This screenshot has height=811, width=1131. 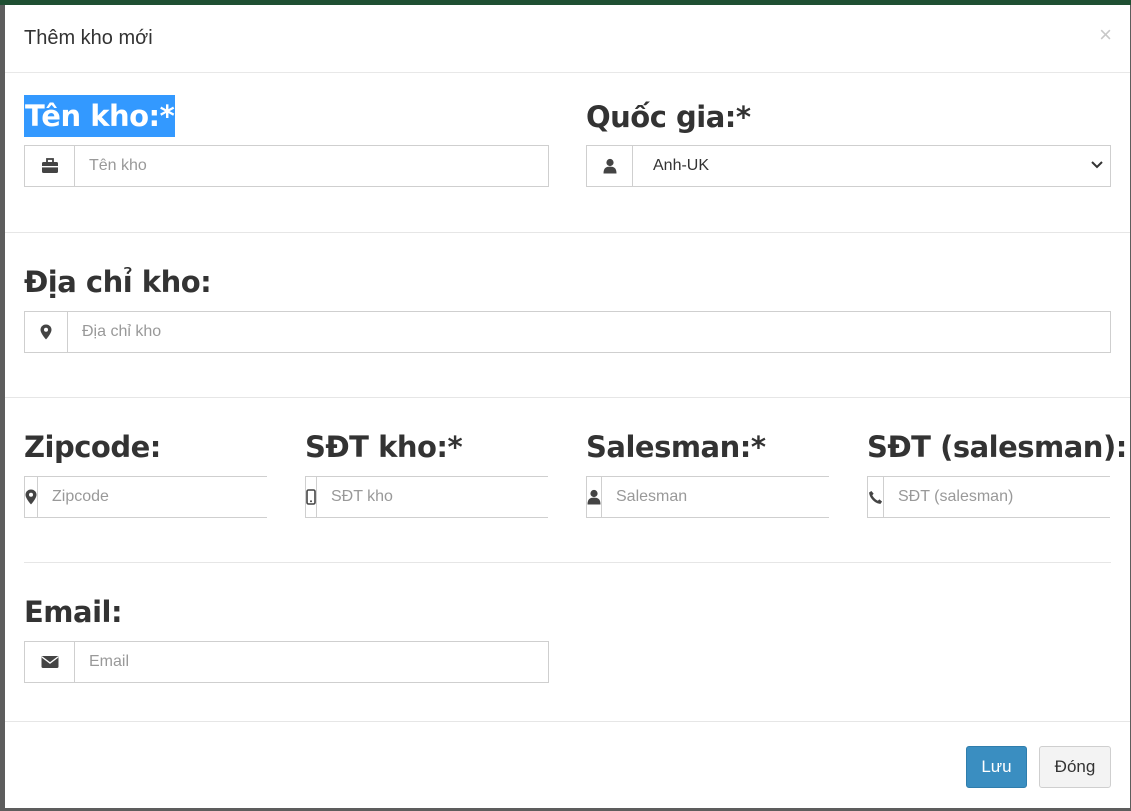 What do you see at coordinates (88, 38) in the screenshot?
I see `modal-title: Thêm kho mới` at bounding box center [88, 38].